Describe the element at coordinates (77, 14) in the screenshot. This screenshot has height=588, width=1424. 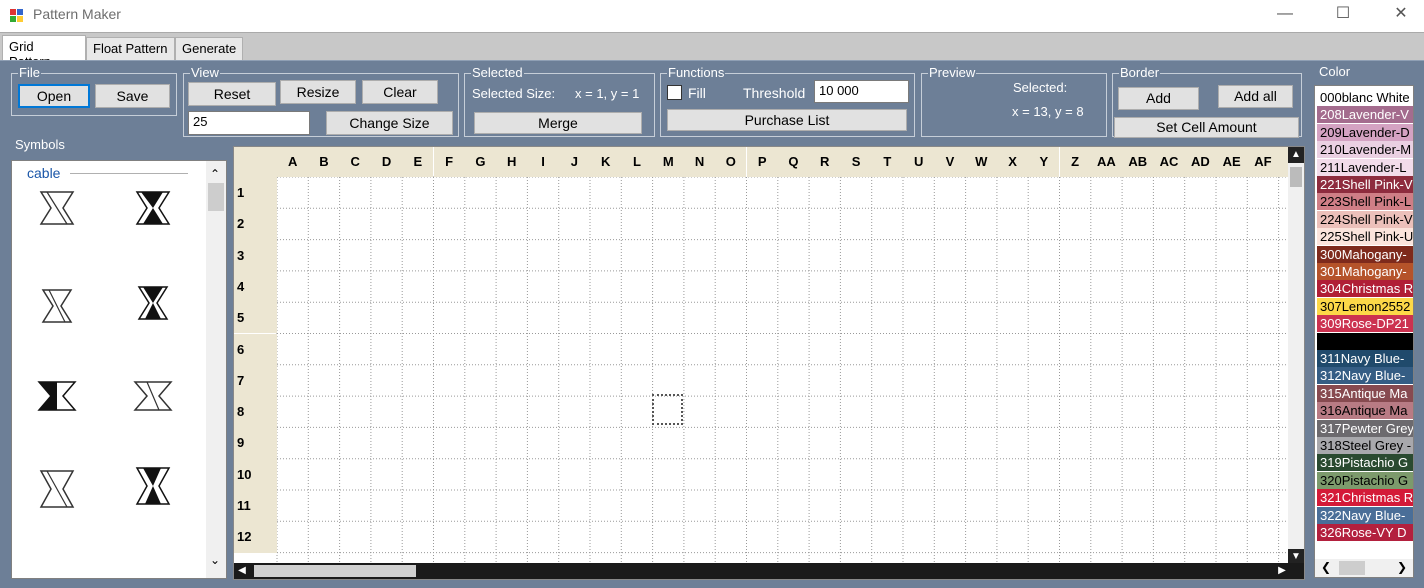
I see `window-title: Pattern Maker` at that location.